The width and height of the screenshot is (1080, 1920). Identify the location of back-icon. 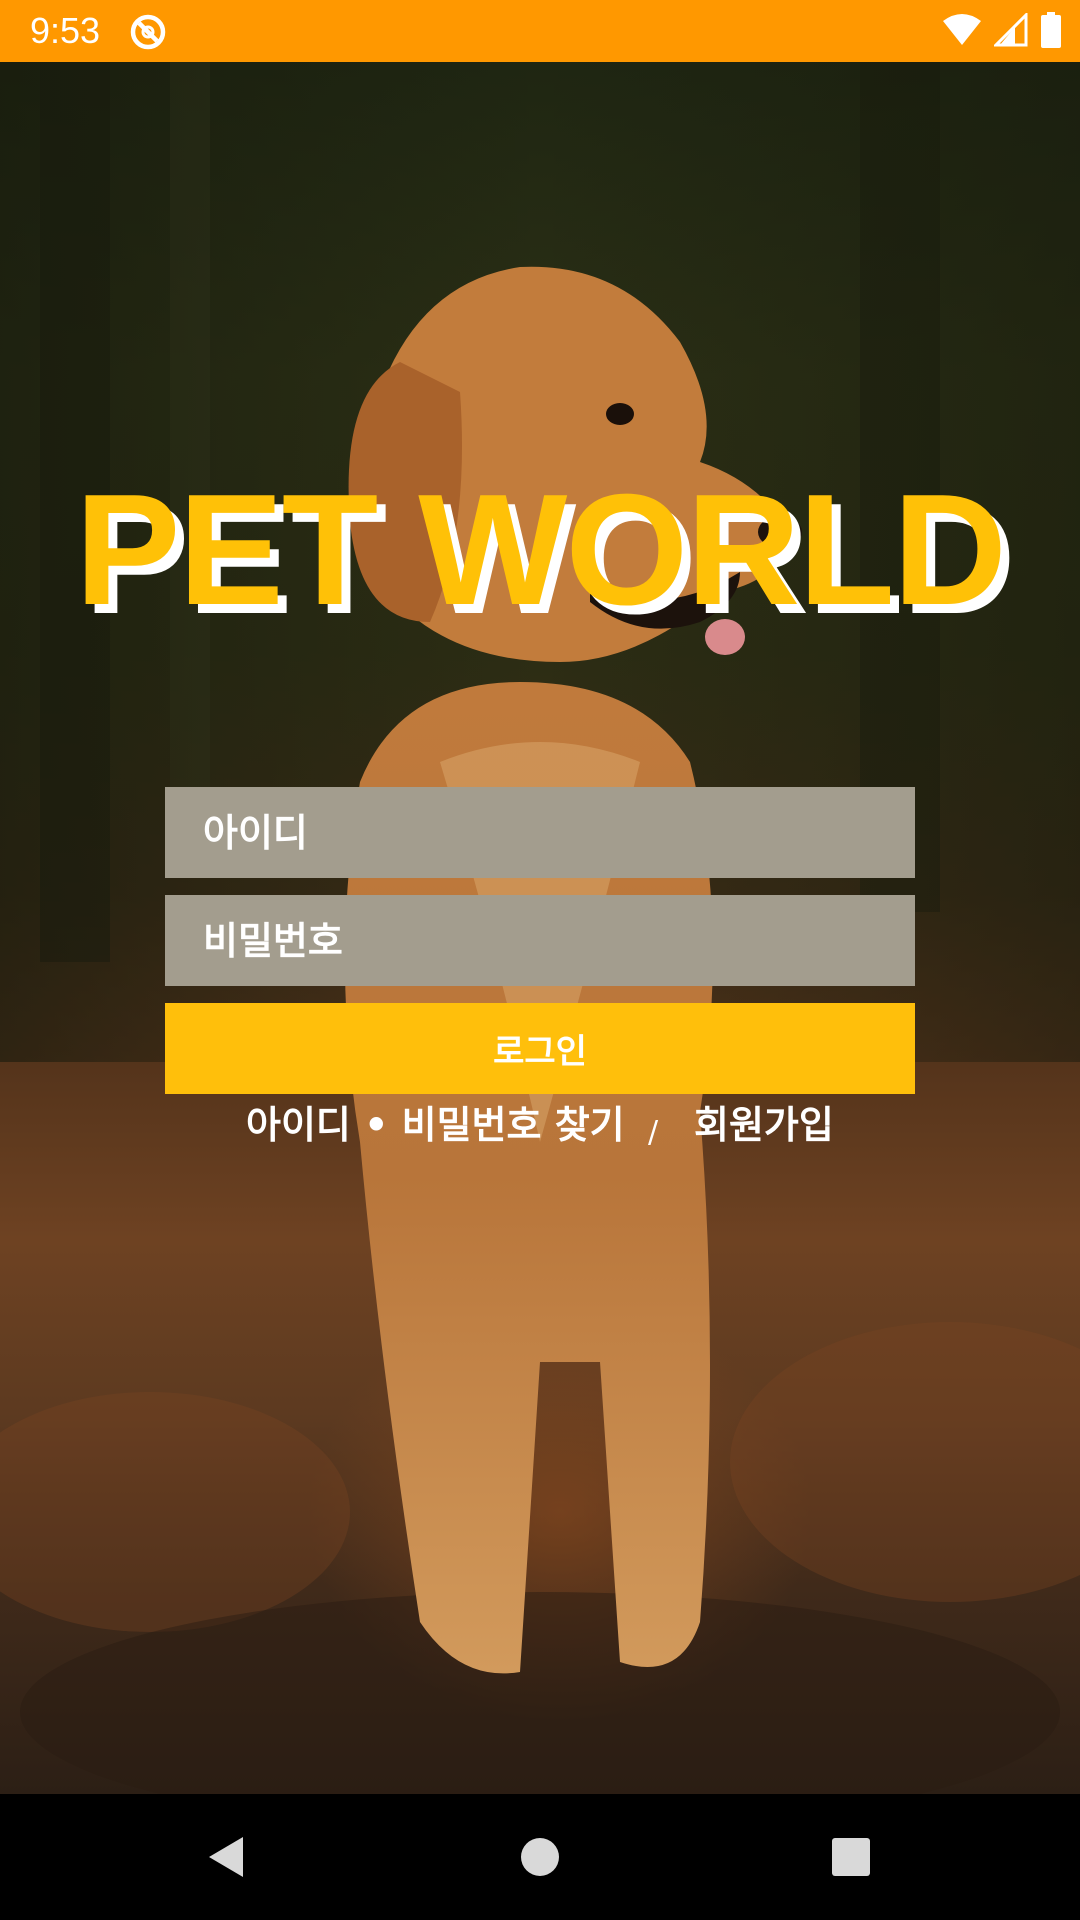
(226, 1857).